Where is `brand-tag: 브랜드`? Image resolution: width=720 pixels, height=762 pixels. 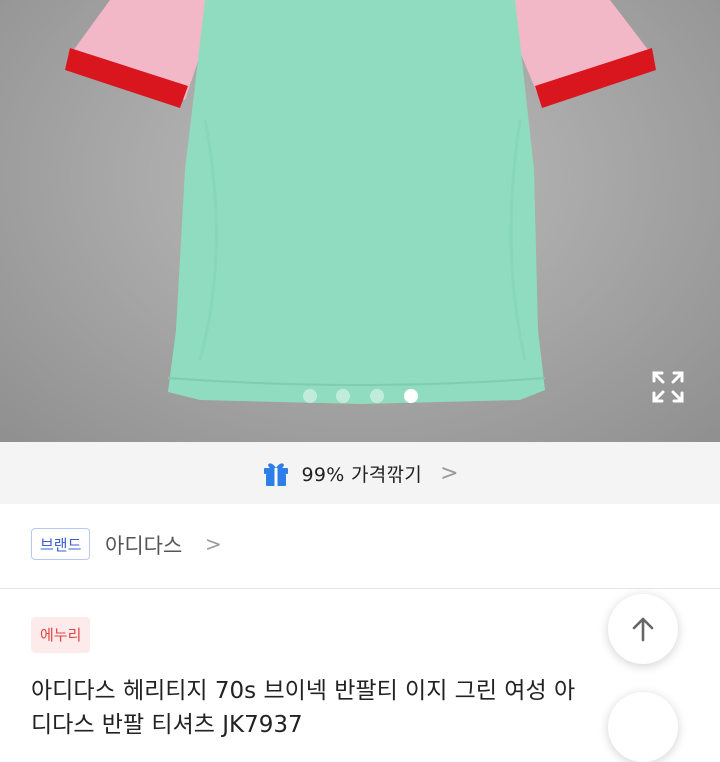 brand-tag: 브랜드 is located at coordinates (61, 544).